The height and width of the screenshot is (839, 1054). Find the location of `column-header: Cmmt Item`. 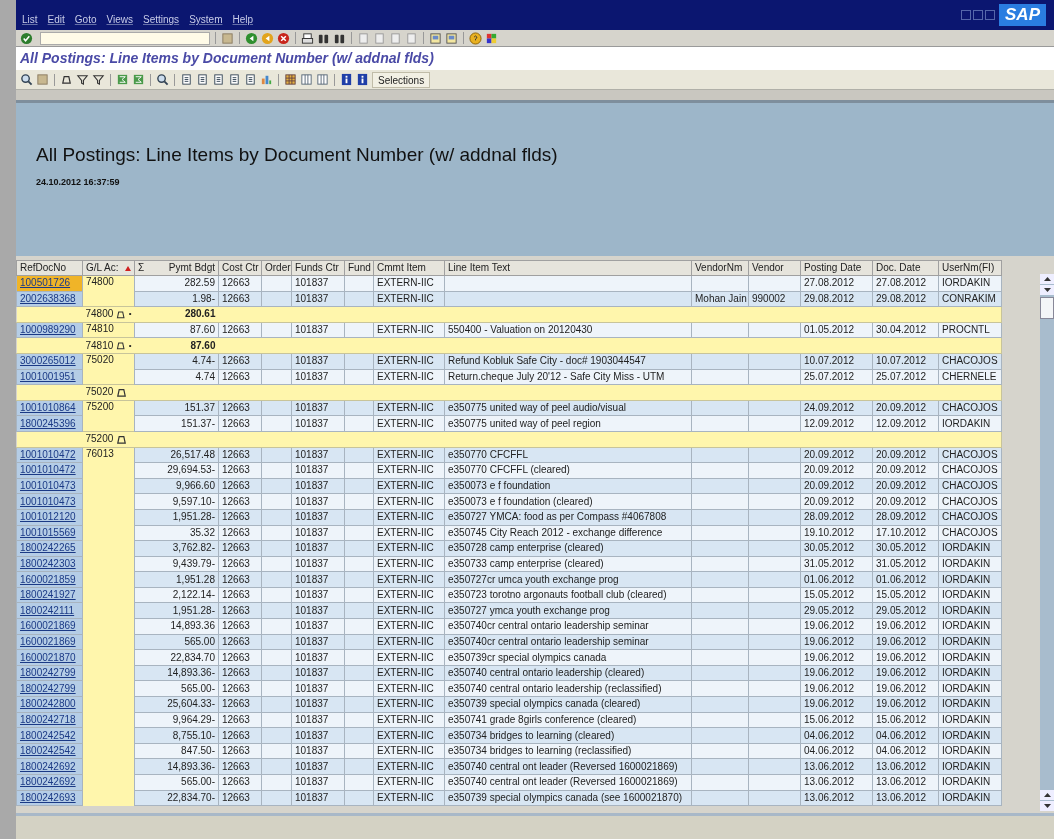

column-header: Cmmt Item is located at coordinates (409, 268).